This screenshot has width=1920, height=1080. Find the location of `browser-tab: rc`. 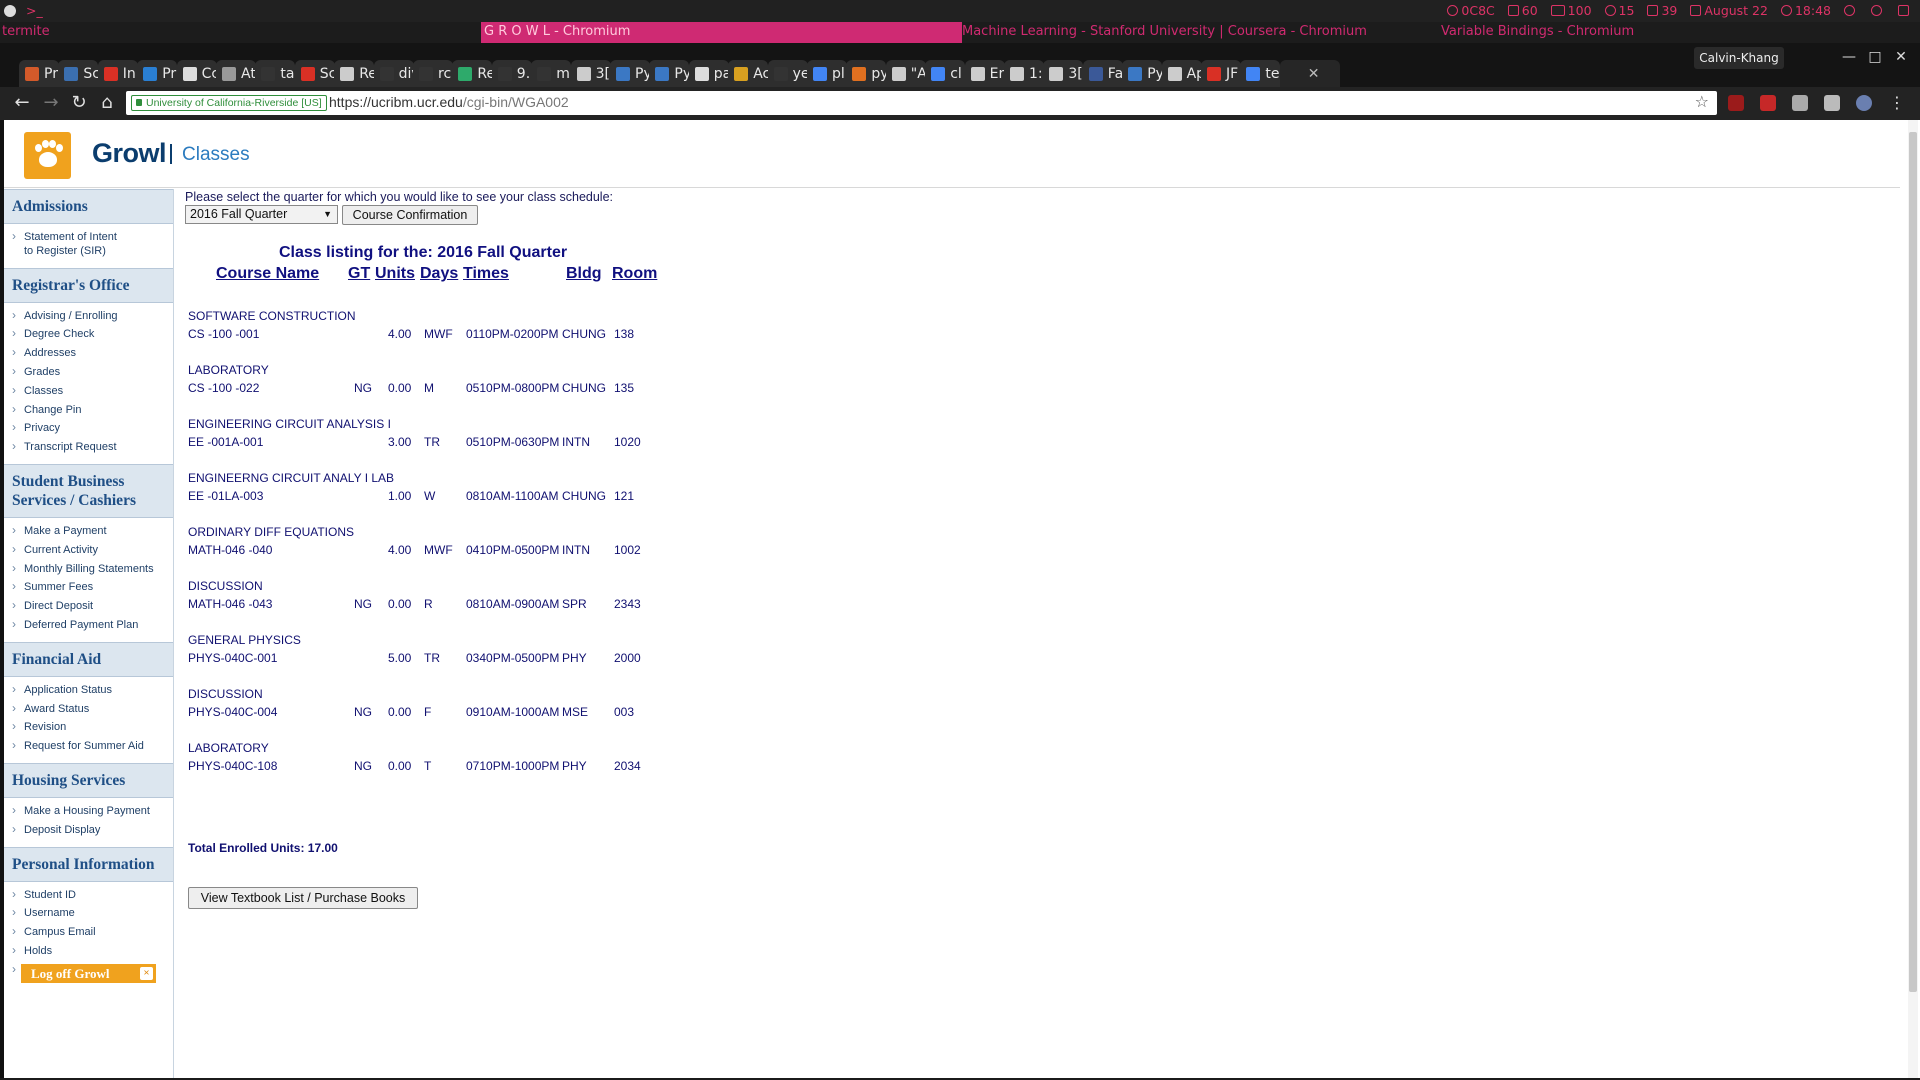

browser-tab: rc is located at coordinates (433, 73).